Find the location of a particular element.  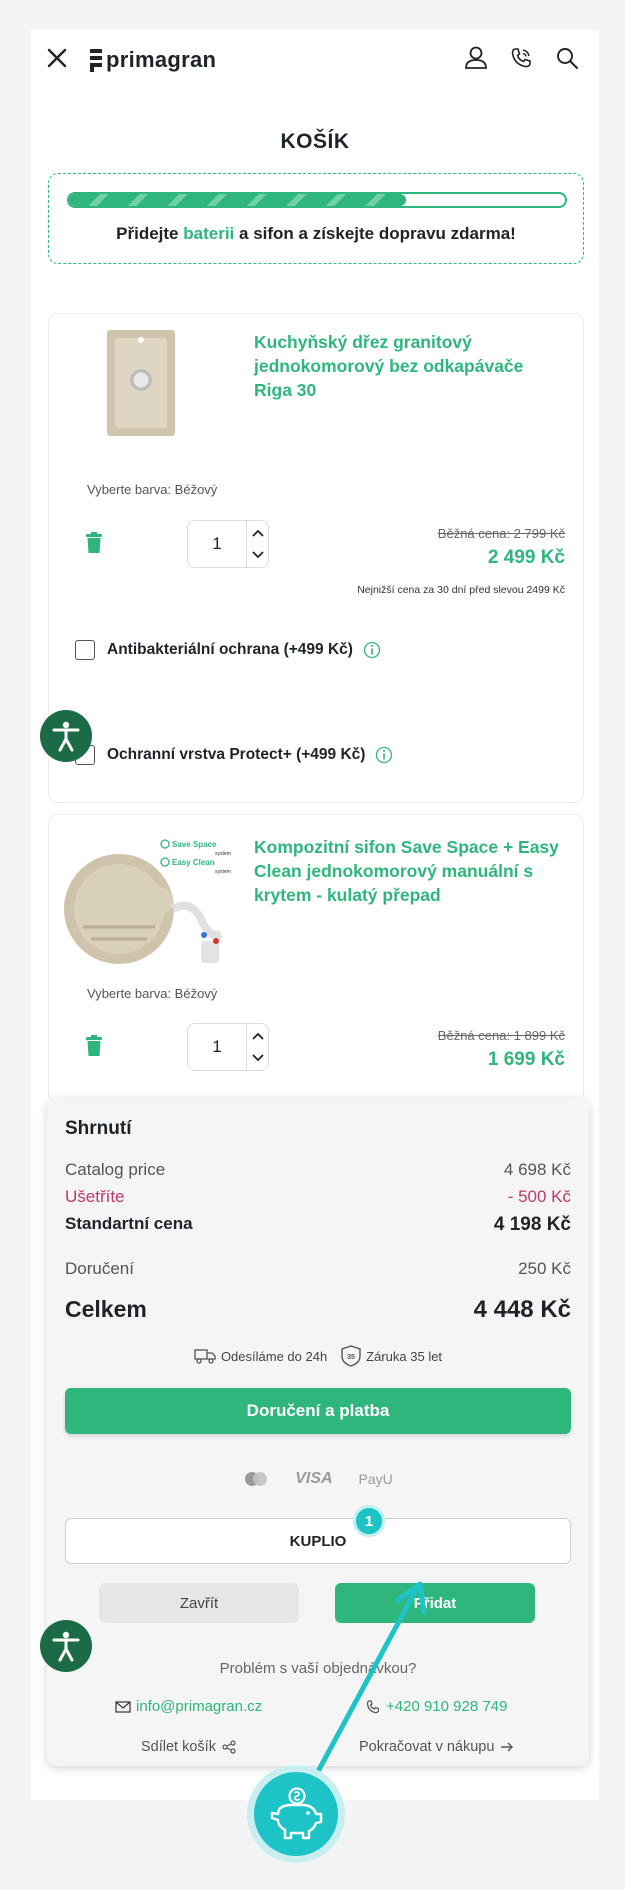

checkbox is located at coordinates (85, 650).